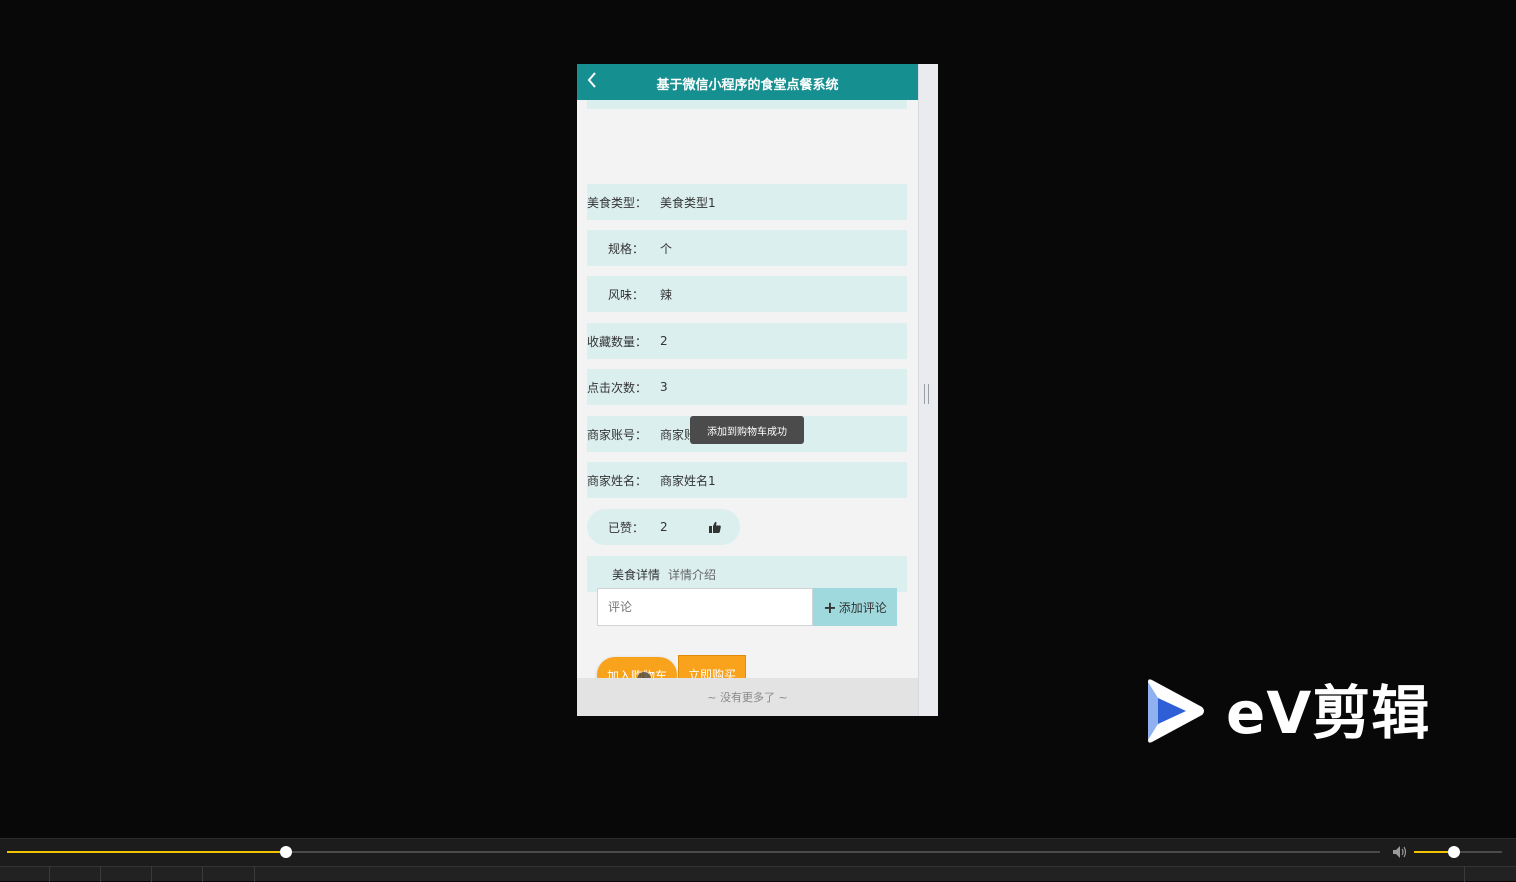 The height and width of the screenshot is (882, 1516). I want to click on field-label: 美食类型：, so click(617, 202).